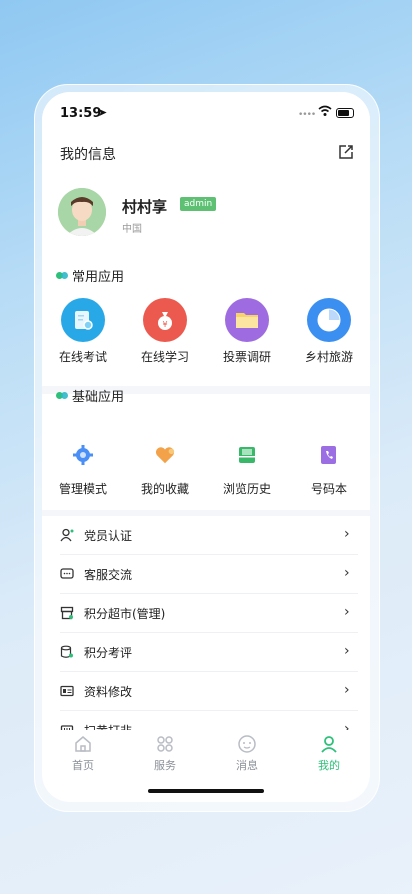  I want to click on gear-icon, so click(83, 455).